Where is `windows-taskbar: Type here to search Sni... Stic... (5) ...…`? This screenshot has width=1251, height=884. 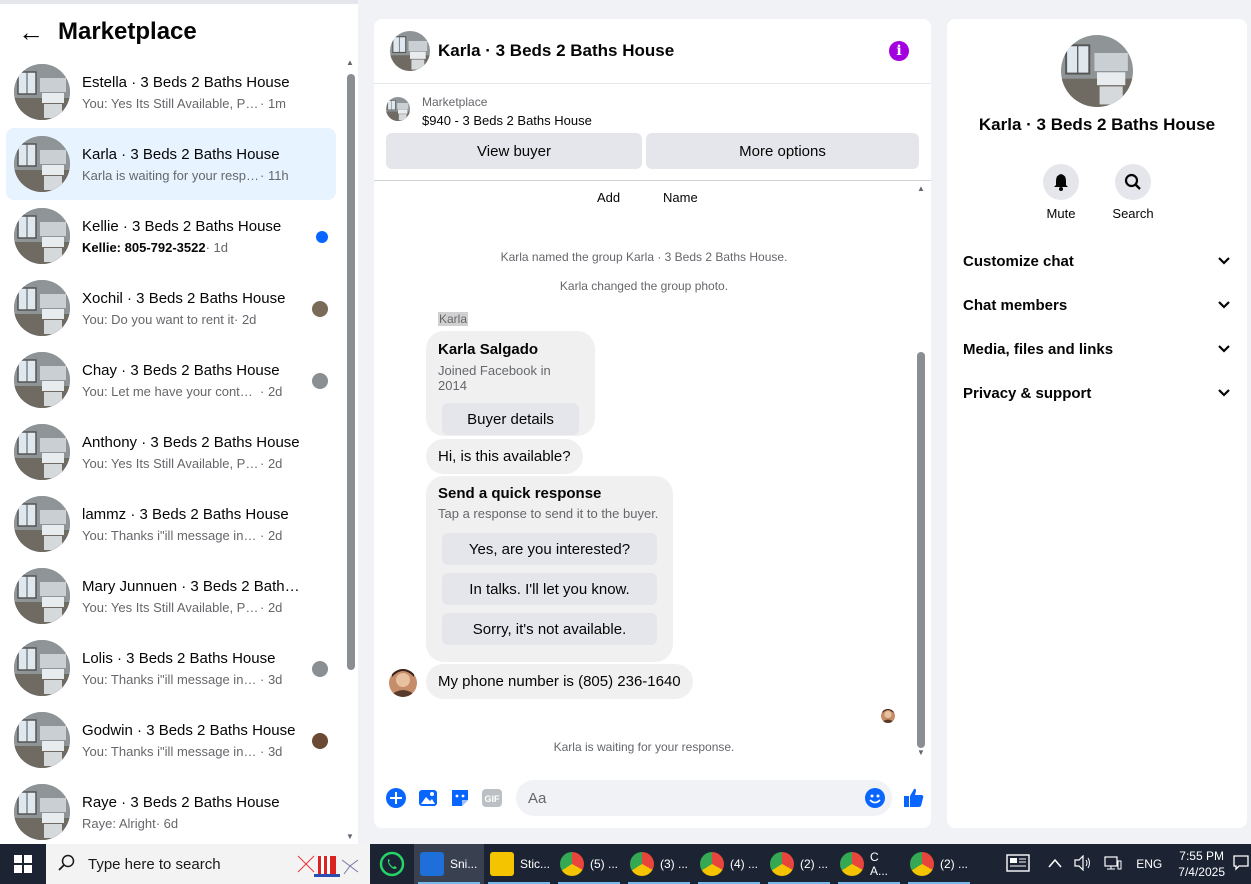 windows-taskbar: Type here to search Sni... Stic... (5) ...… is located at coordinates (625, 864).